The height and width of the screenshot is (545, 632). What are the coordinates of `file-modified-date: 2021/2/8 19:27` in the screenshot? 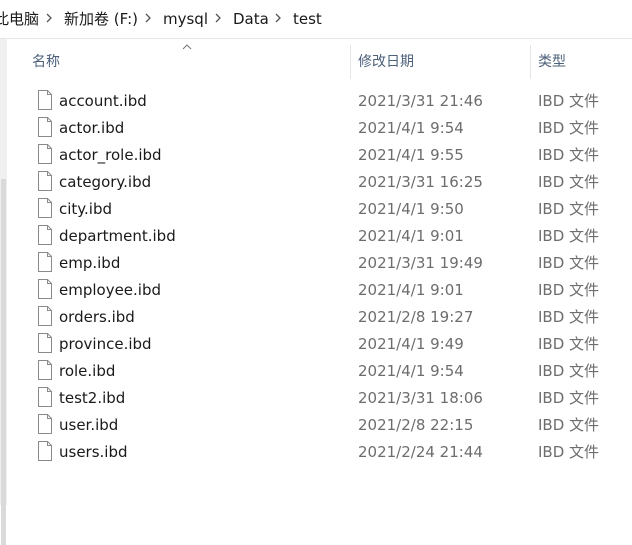 It's located at (416, 317).